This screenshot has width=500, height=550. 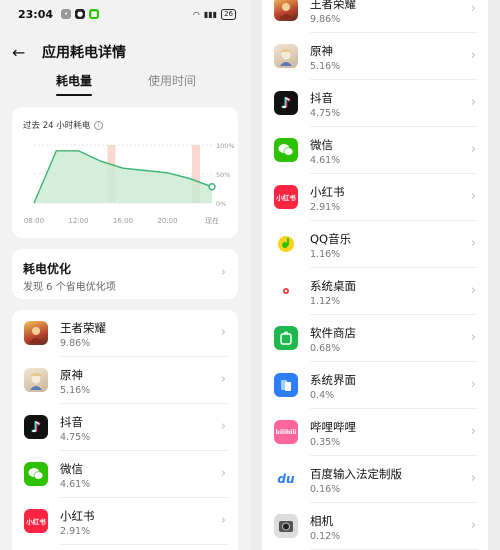 What do you see at coordinates (99, 125) in the screenshot?
I see `info-icon: i` at bounding box center [99, 125].